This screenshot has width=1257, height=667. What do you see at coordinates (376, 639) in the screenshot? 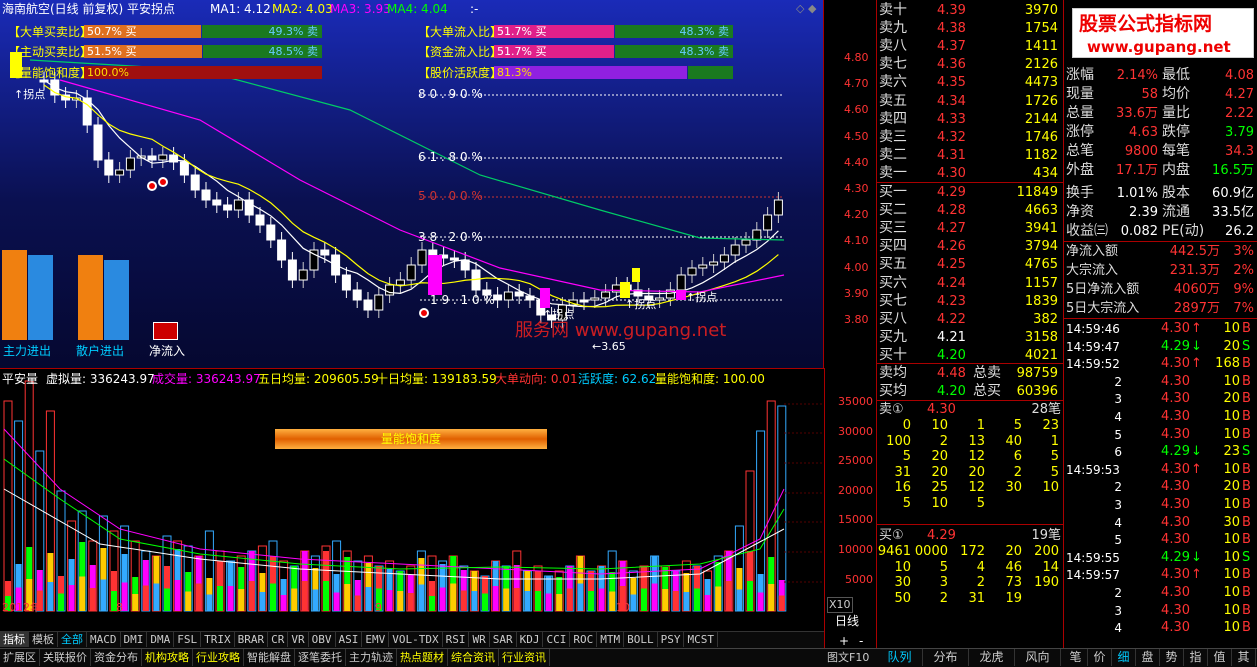
I see `indicator-tab: EMV` at bounding box center [376, 639].